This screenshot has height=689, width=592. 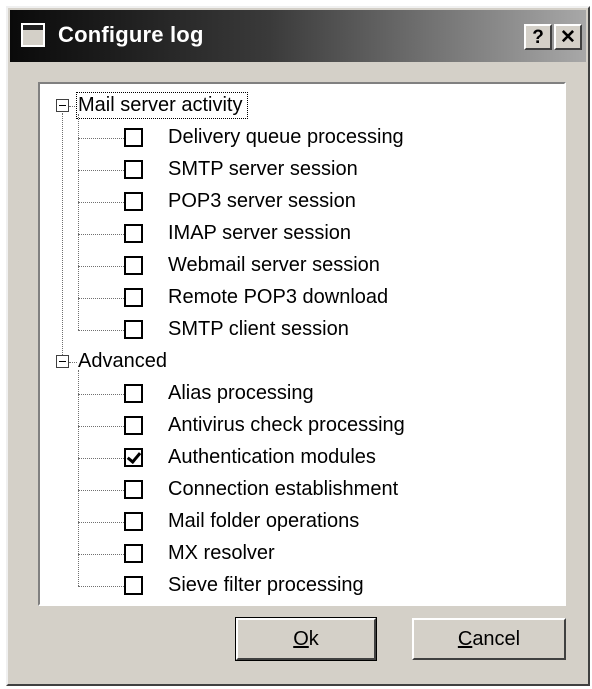 What do you see at coordinates (259, 233) in the screenshot?
I see `log-option-label: IMAP server session` at bounding box center [259, 233].